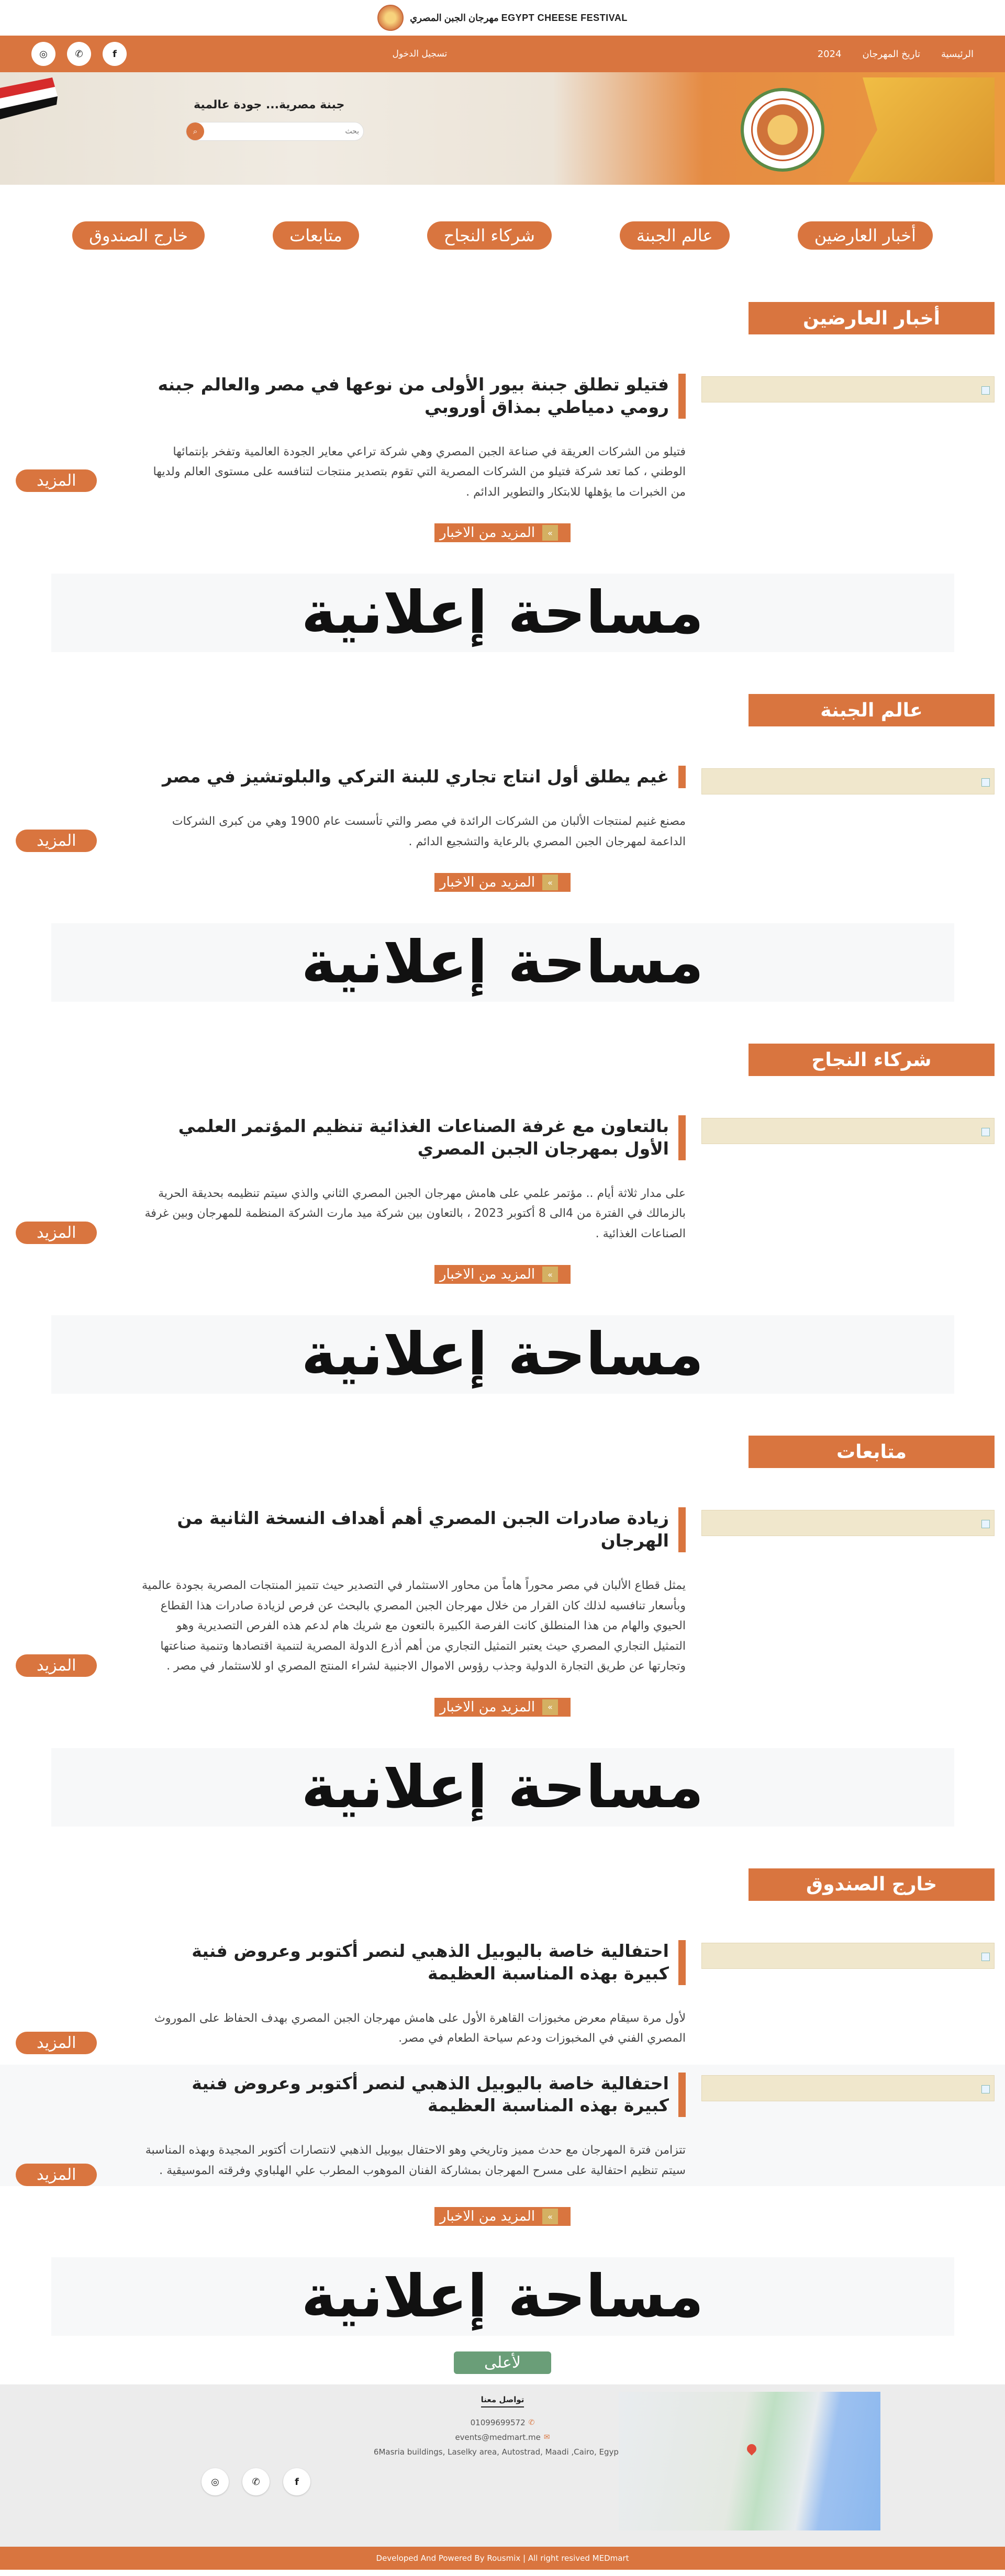  I want to click on egypt-flag-icon, so click(29, 98).